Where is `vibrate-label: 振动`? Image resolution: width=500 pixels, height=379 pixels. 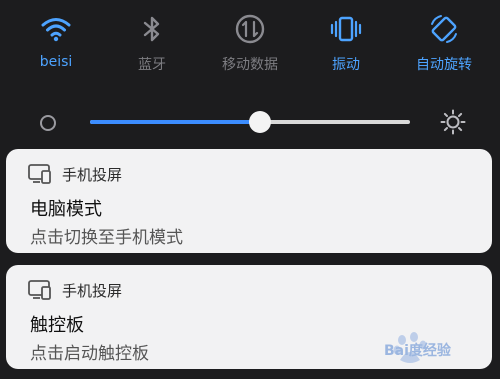
vibrate-label: 振动 is located at coordinates (346, 65).